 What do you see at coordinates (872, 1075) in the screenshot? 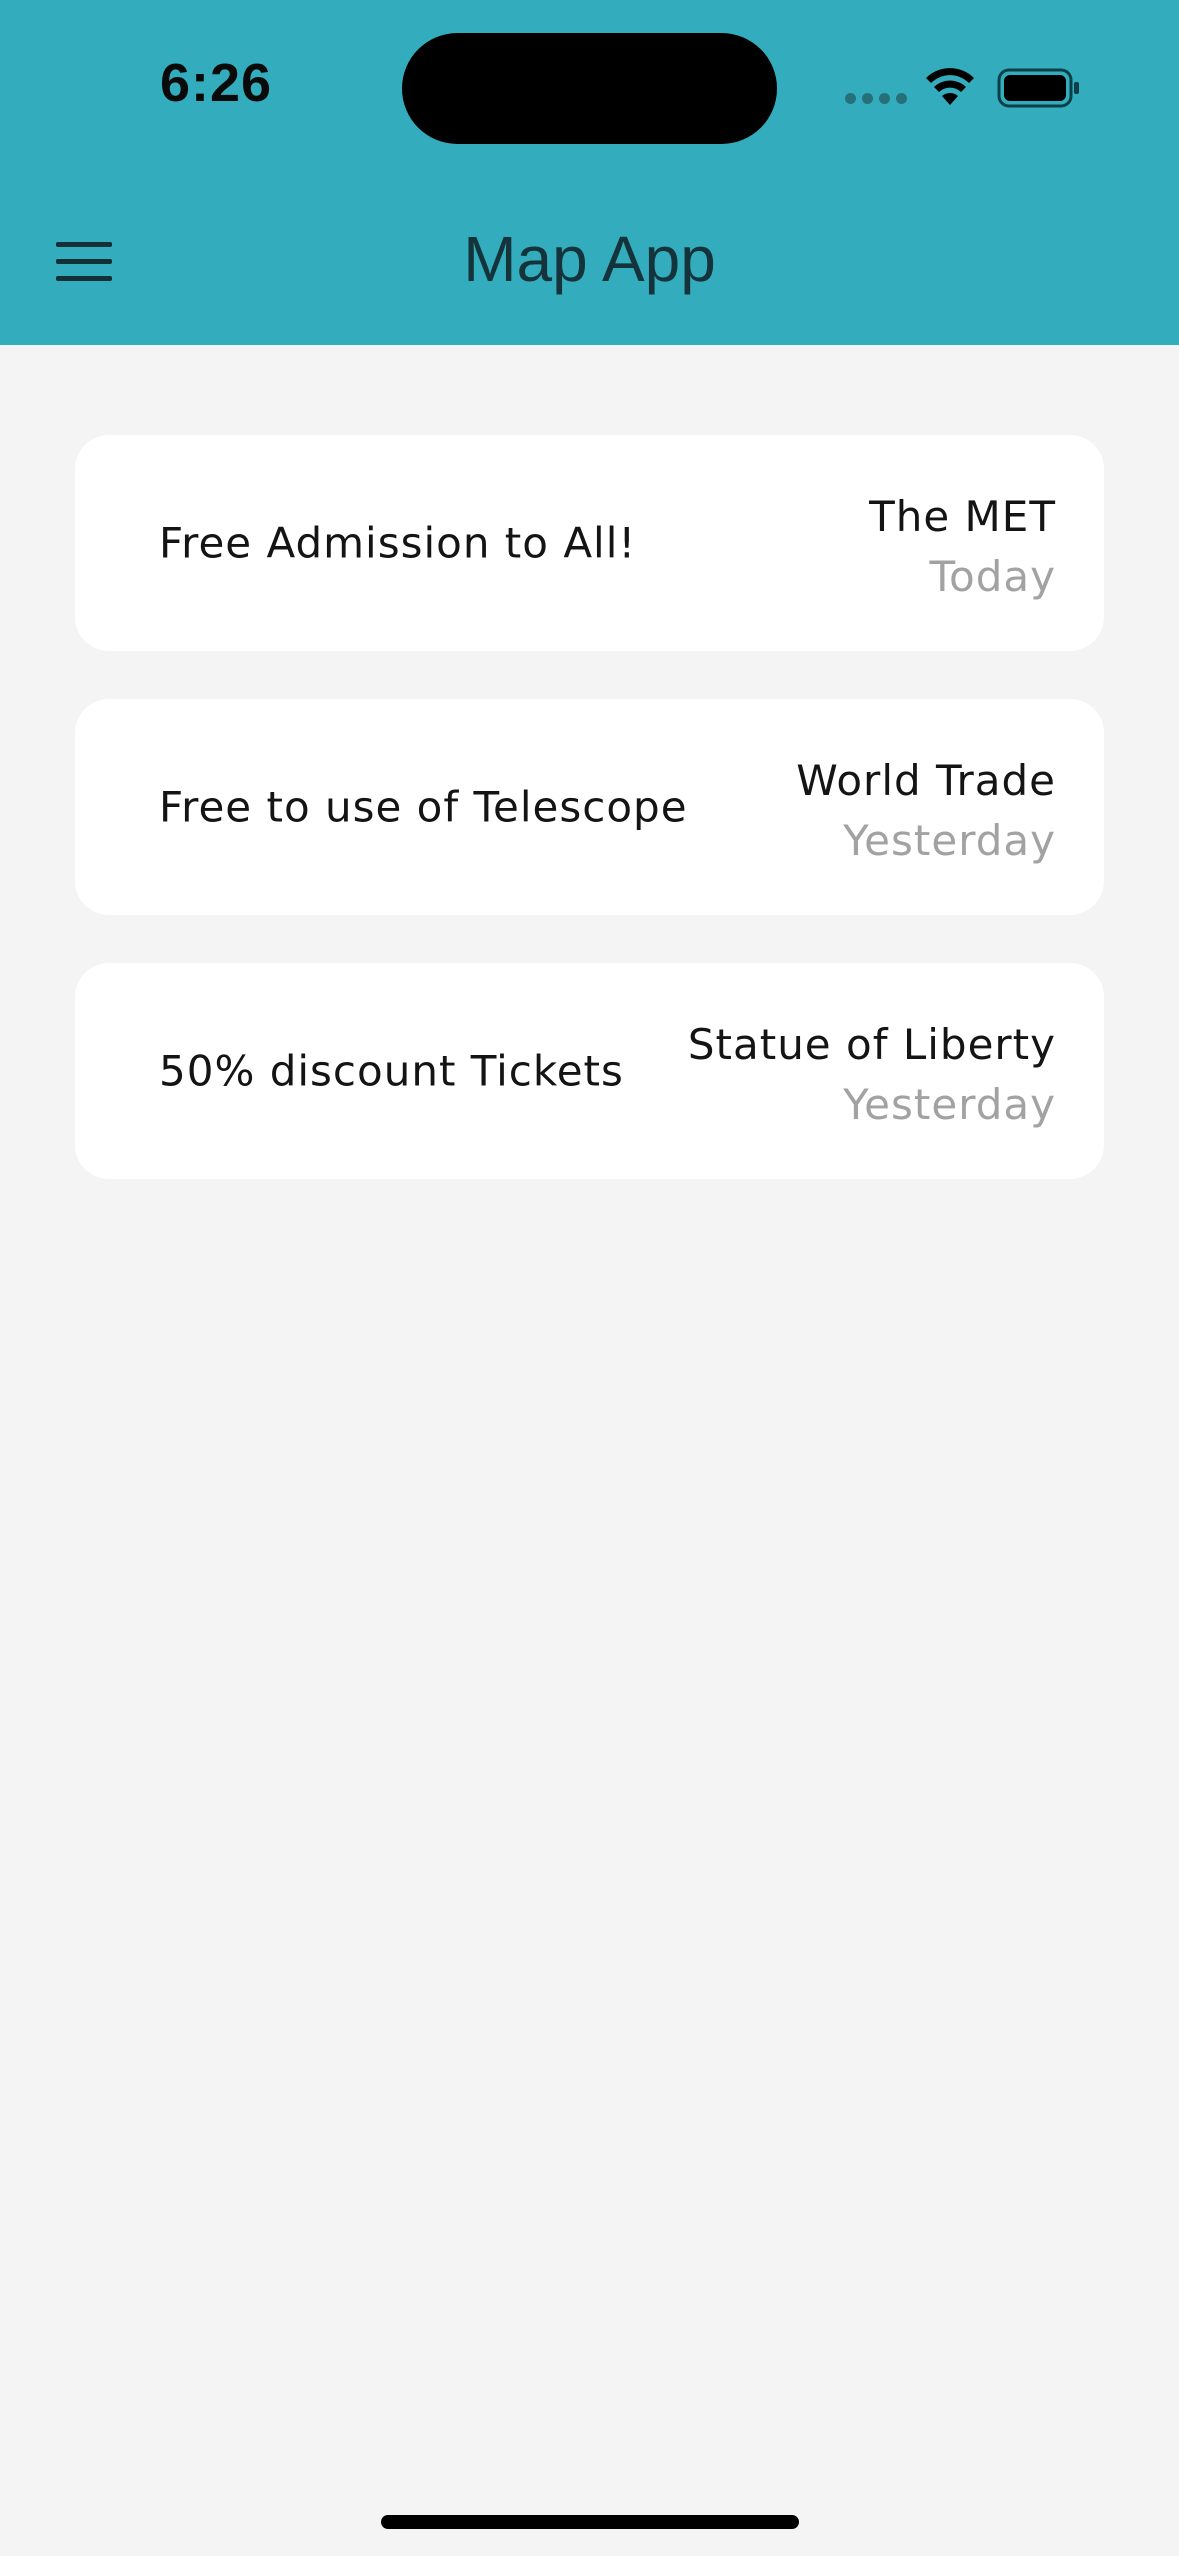
I see `offer-meta: Statue of Liberty Yesterday` at bounding box center [872, 1075].